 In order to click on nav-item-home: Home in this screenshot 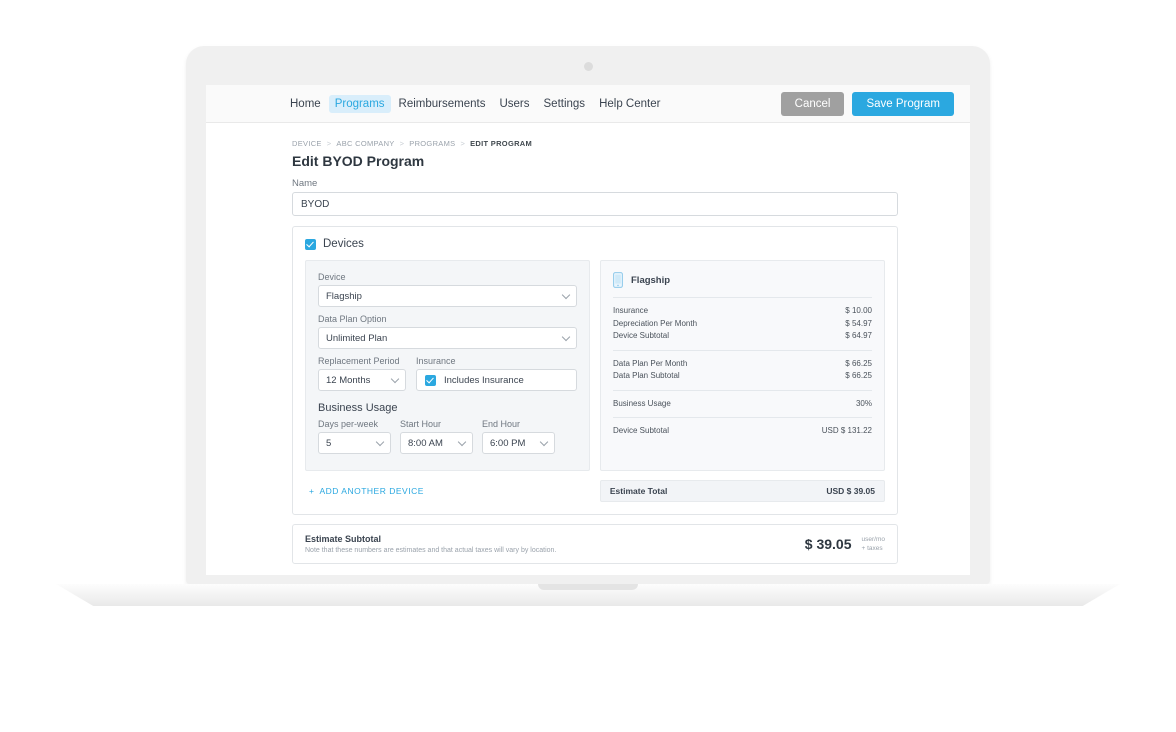, I will do `click(305, 104)`.